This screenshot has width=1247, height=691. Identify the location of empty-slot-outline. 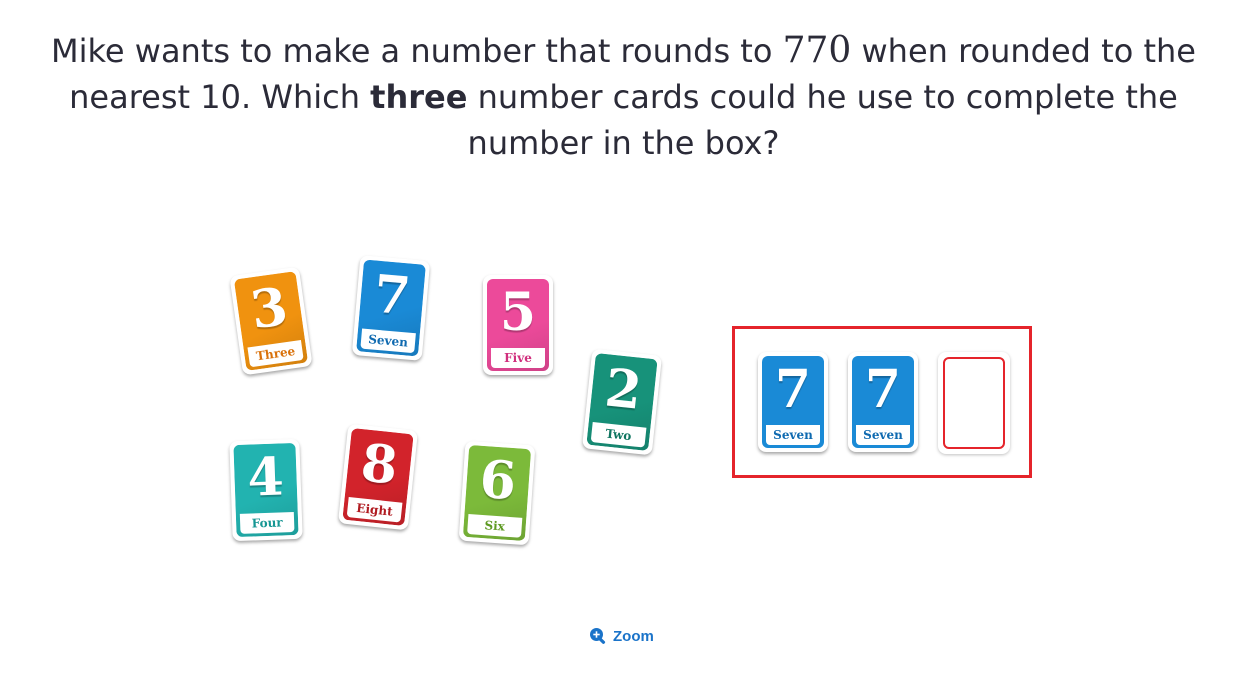
(974, 403).